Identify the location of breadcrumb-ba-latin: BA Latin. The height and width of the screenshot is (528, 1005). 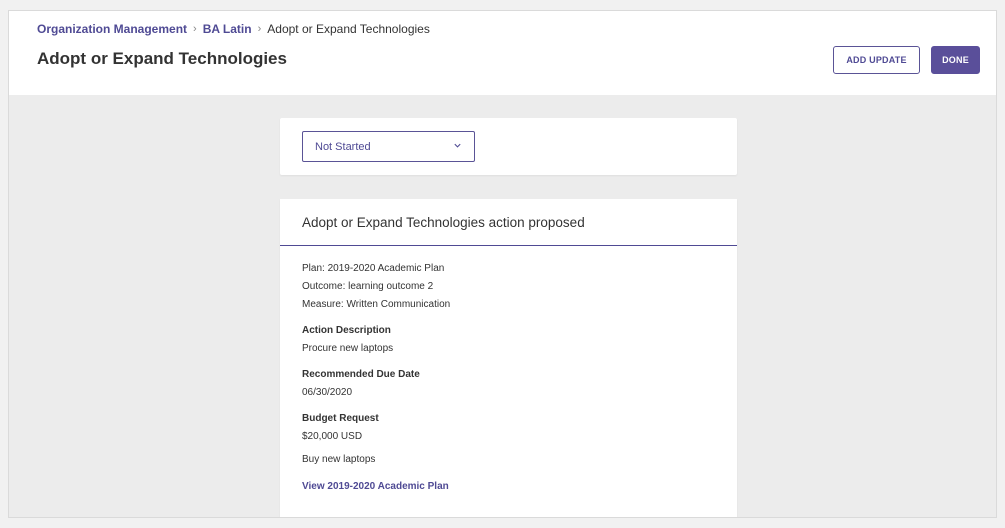
(227, 29).